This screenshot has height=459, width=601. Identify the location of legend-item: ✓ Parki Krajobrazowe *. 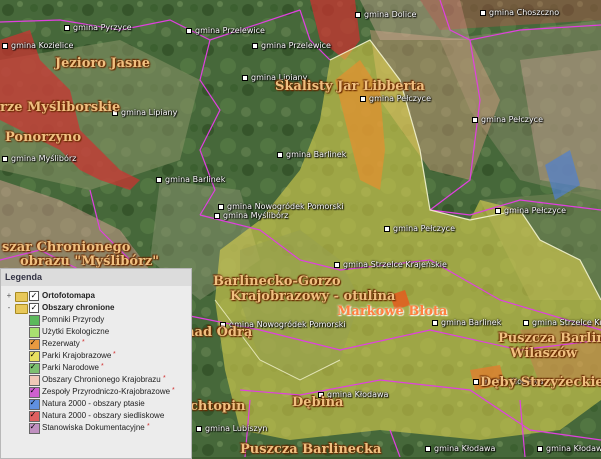
(96, 356).